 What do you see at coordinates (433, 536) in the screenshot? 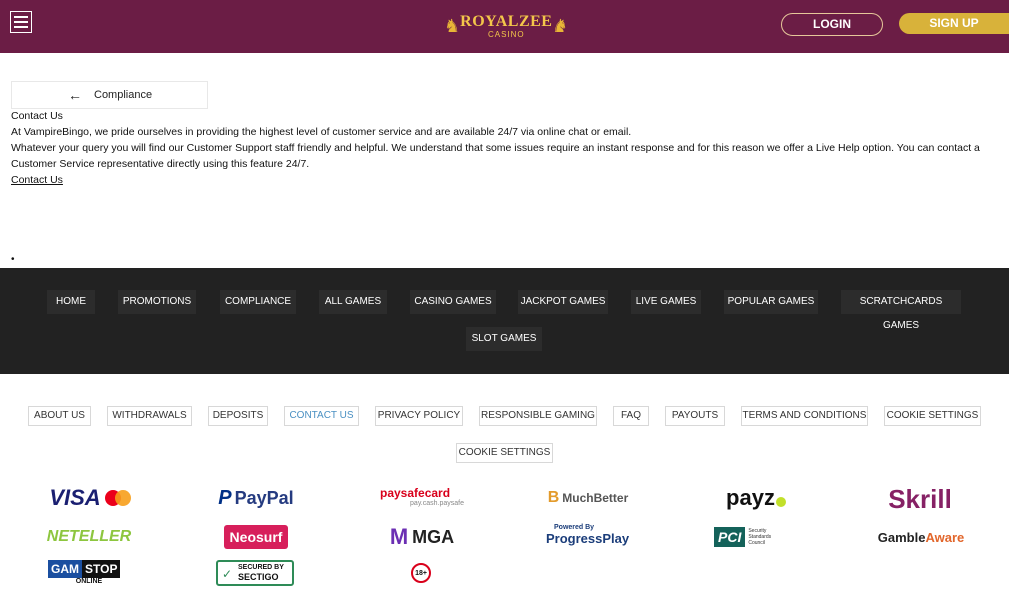
I see `mga-text: MGA` at bounding box center [433, 536].